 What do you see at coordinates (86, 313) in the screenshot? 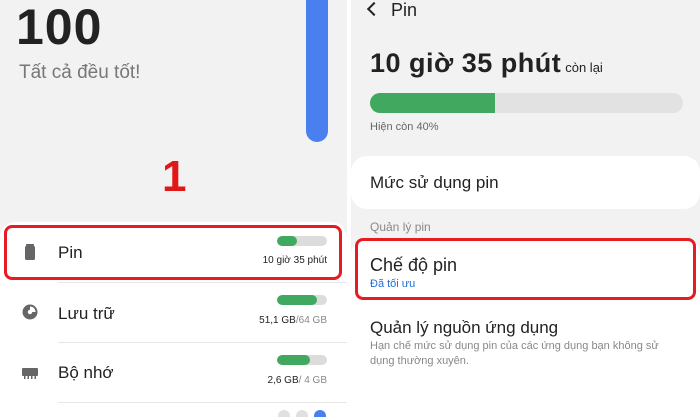
I see `storage-label: Lưu trữ` at bounding box center [86, 313].